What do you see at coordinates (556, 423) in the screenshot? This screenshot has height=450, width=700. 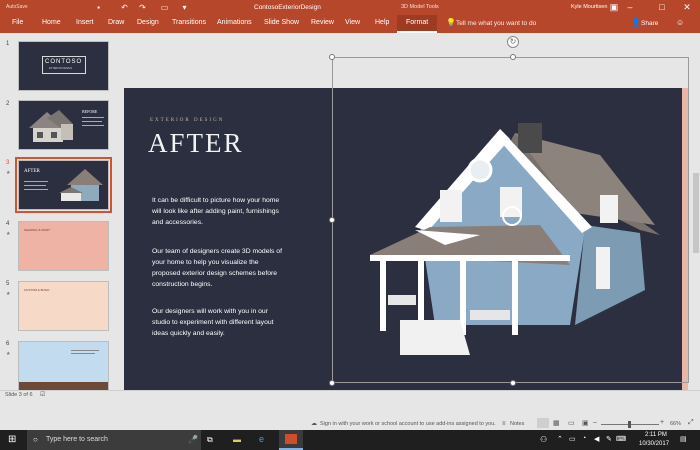 I see `slide-sorter-icon: ▦` at bounding box center [556, 423].